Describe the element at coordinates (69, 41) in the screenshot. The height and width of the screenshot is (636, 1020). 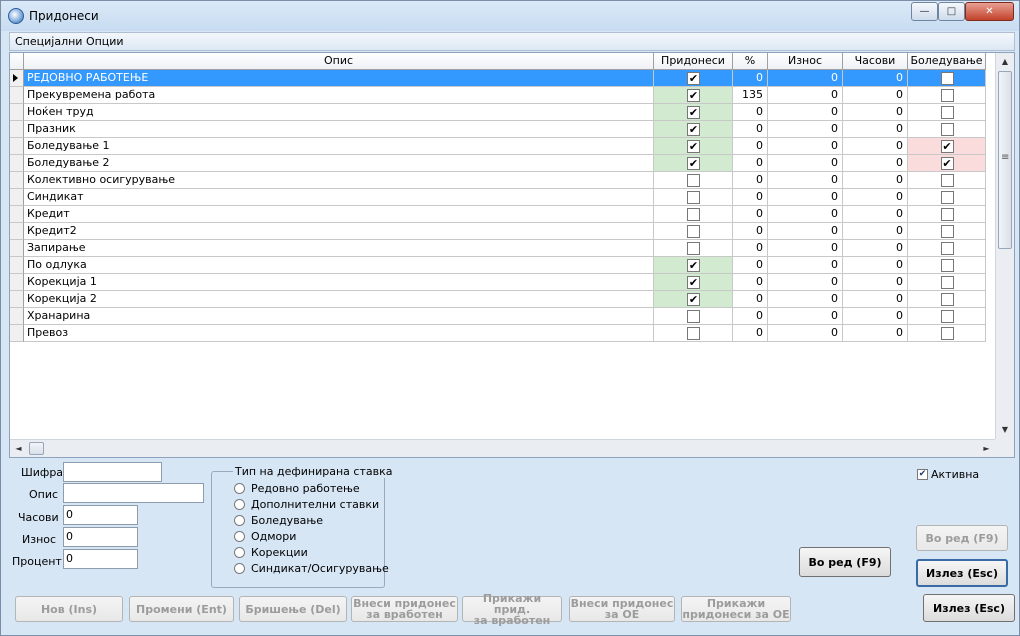
I see `menu-special-options: Специјални Опции` at that location.